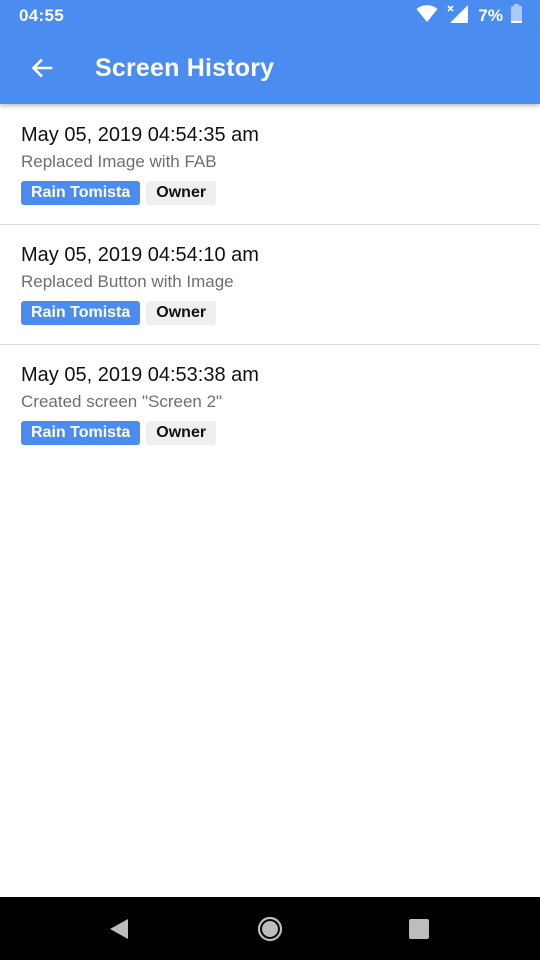 This screenshot has height=960, width=540. Describe the element at coordinates (427, 16) in the screenshot. I see `wifi-icon` at that location.